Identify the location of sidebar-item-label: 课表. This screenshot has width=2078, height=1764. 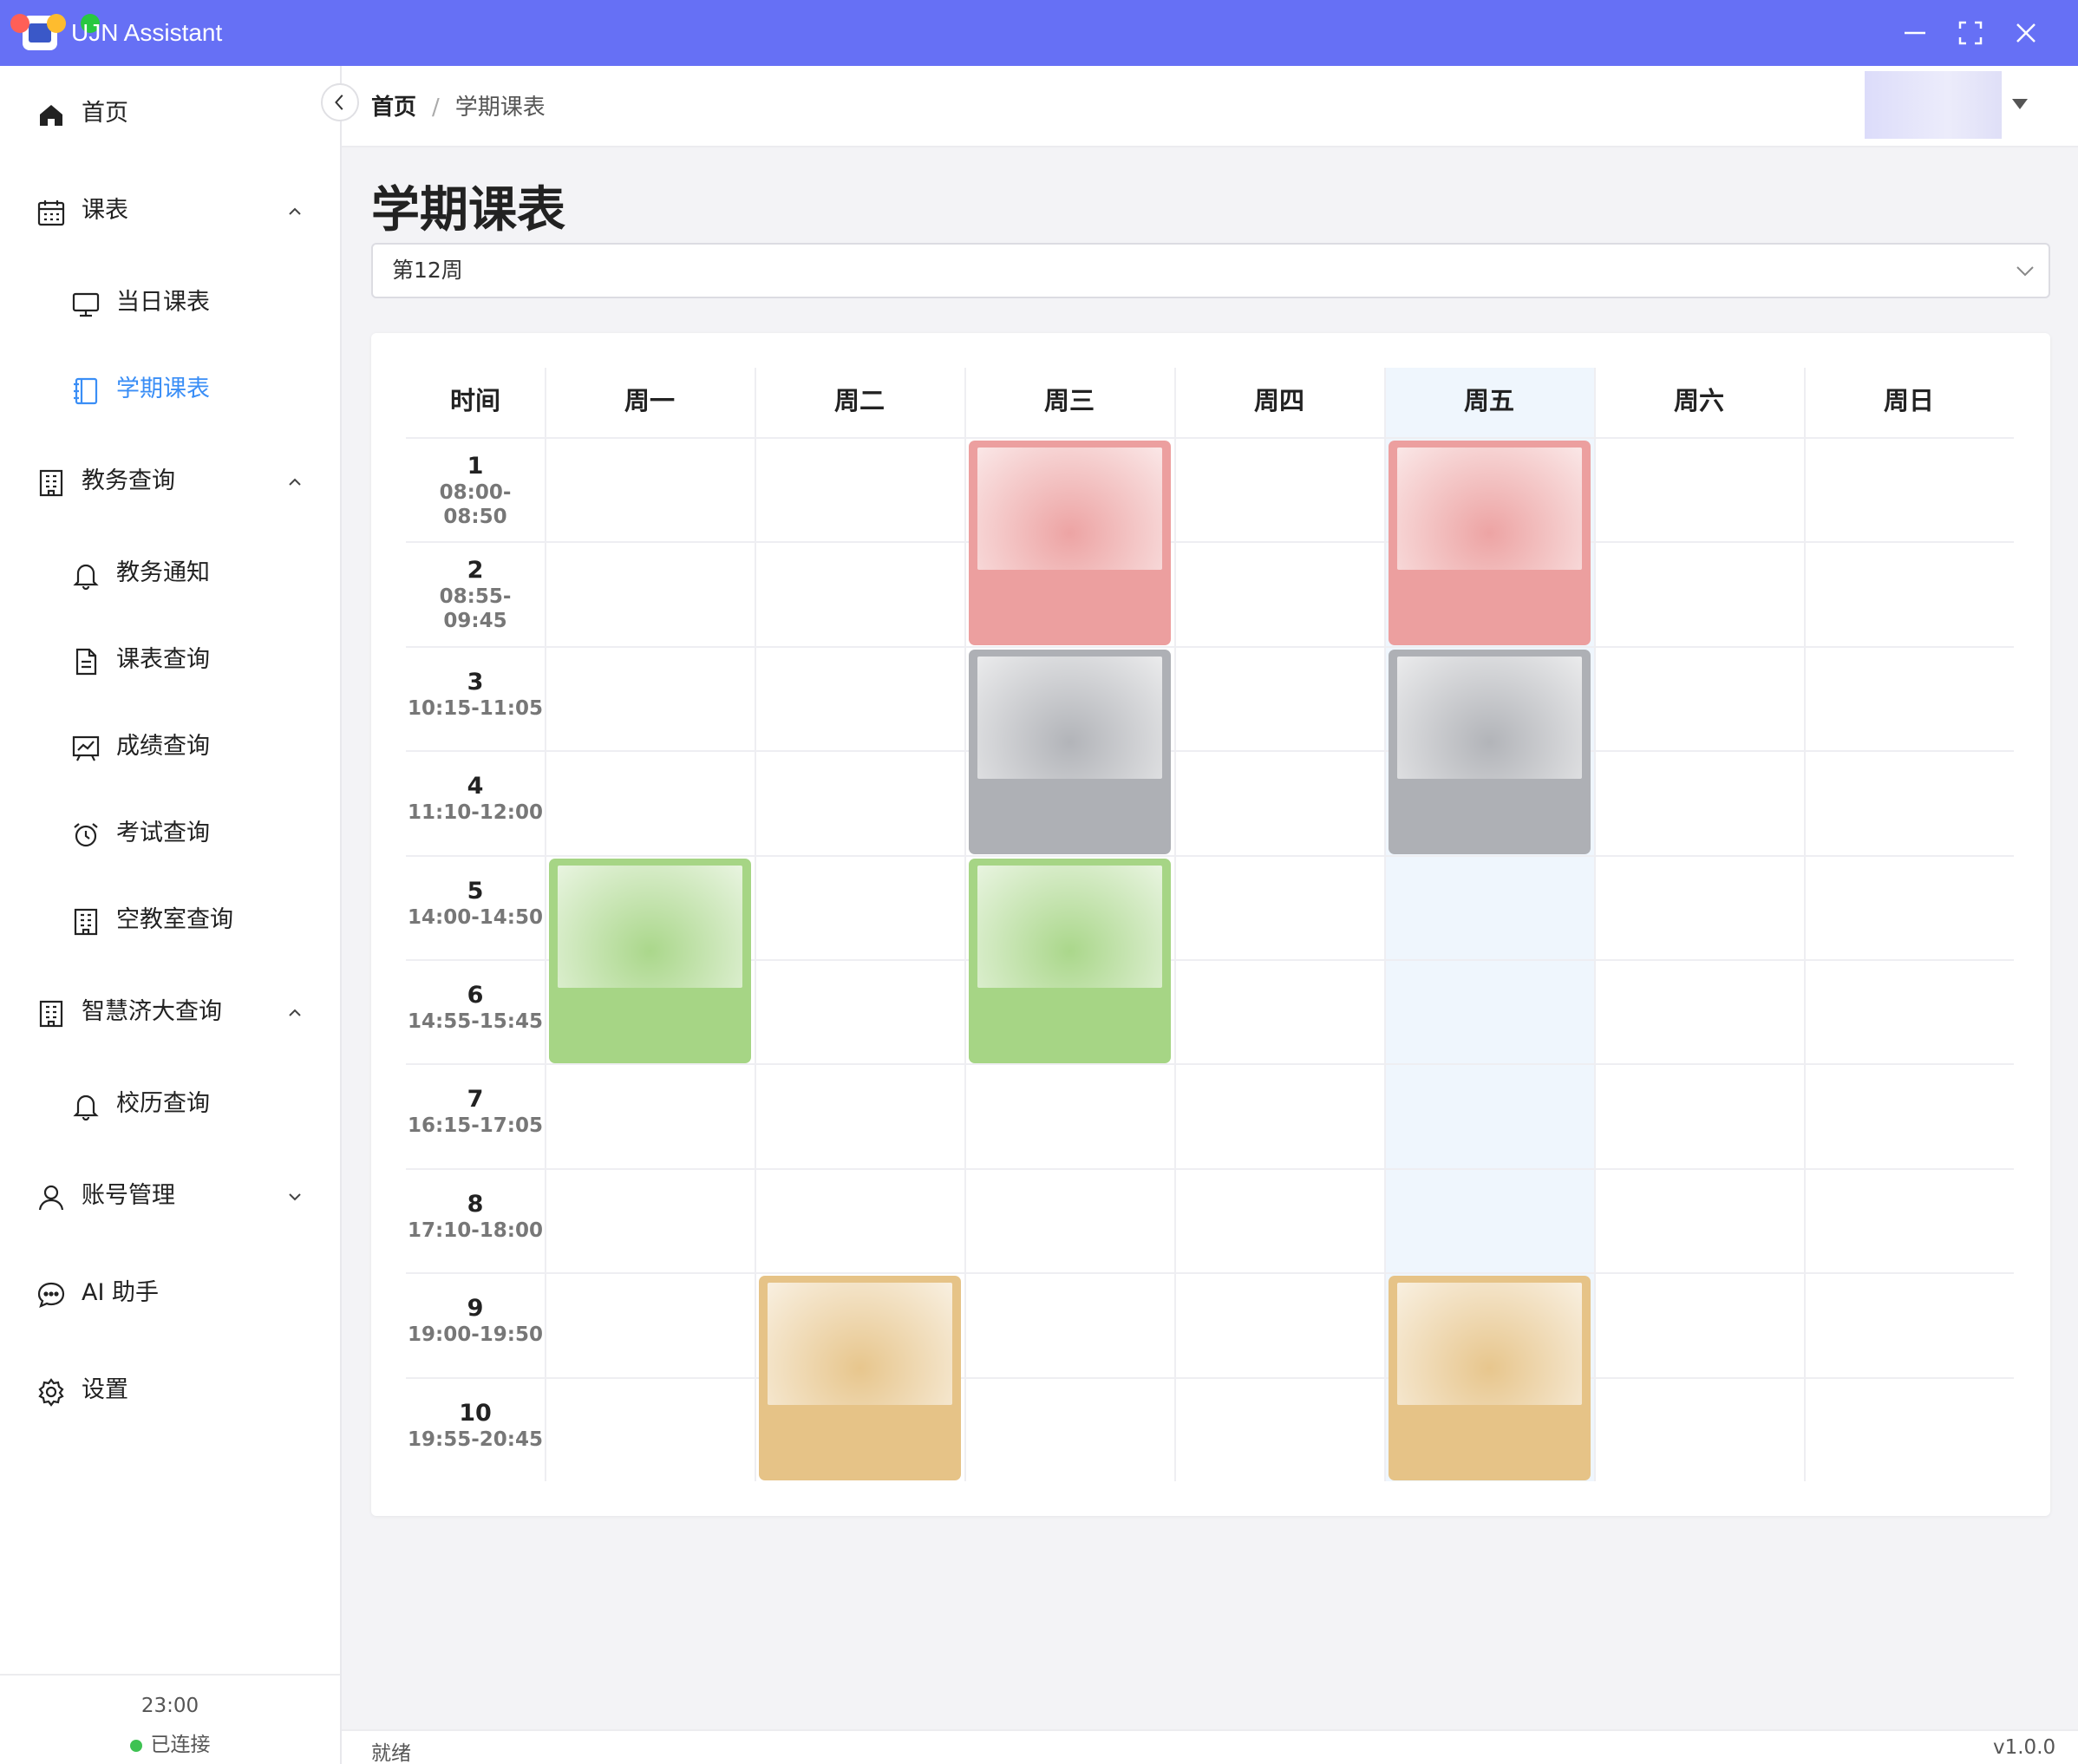
(105, 210).